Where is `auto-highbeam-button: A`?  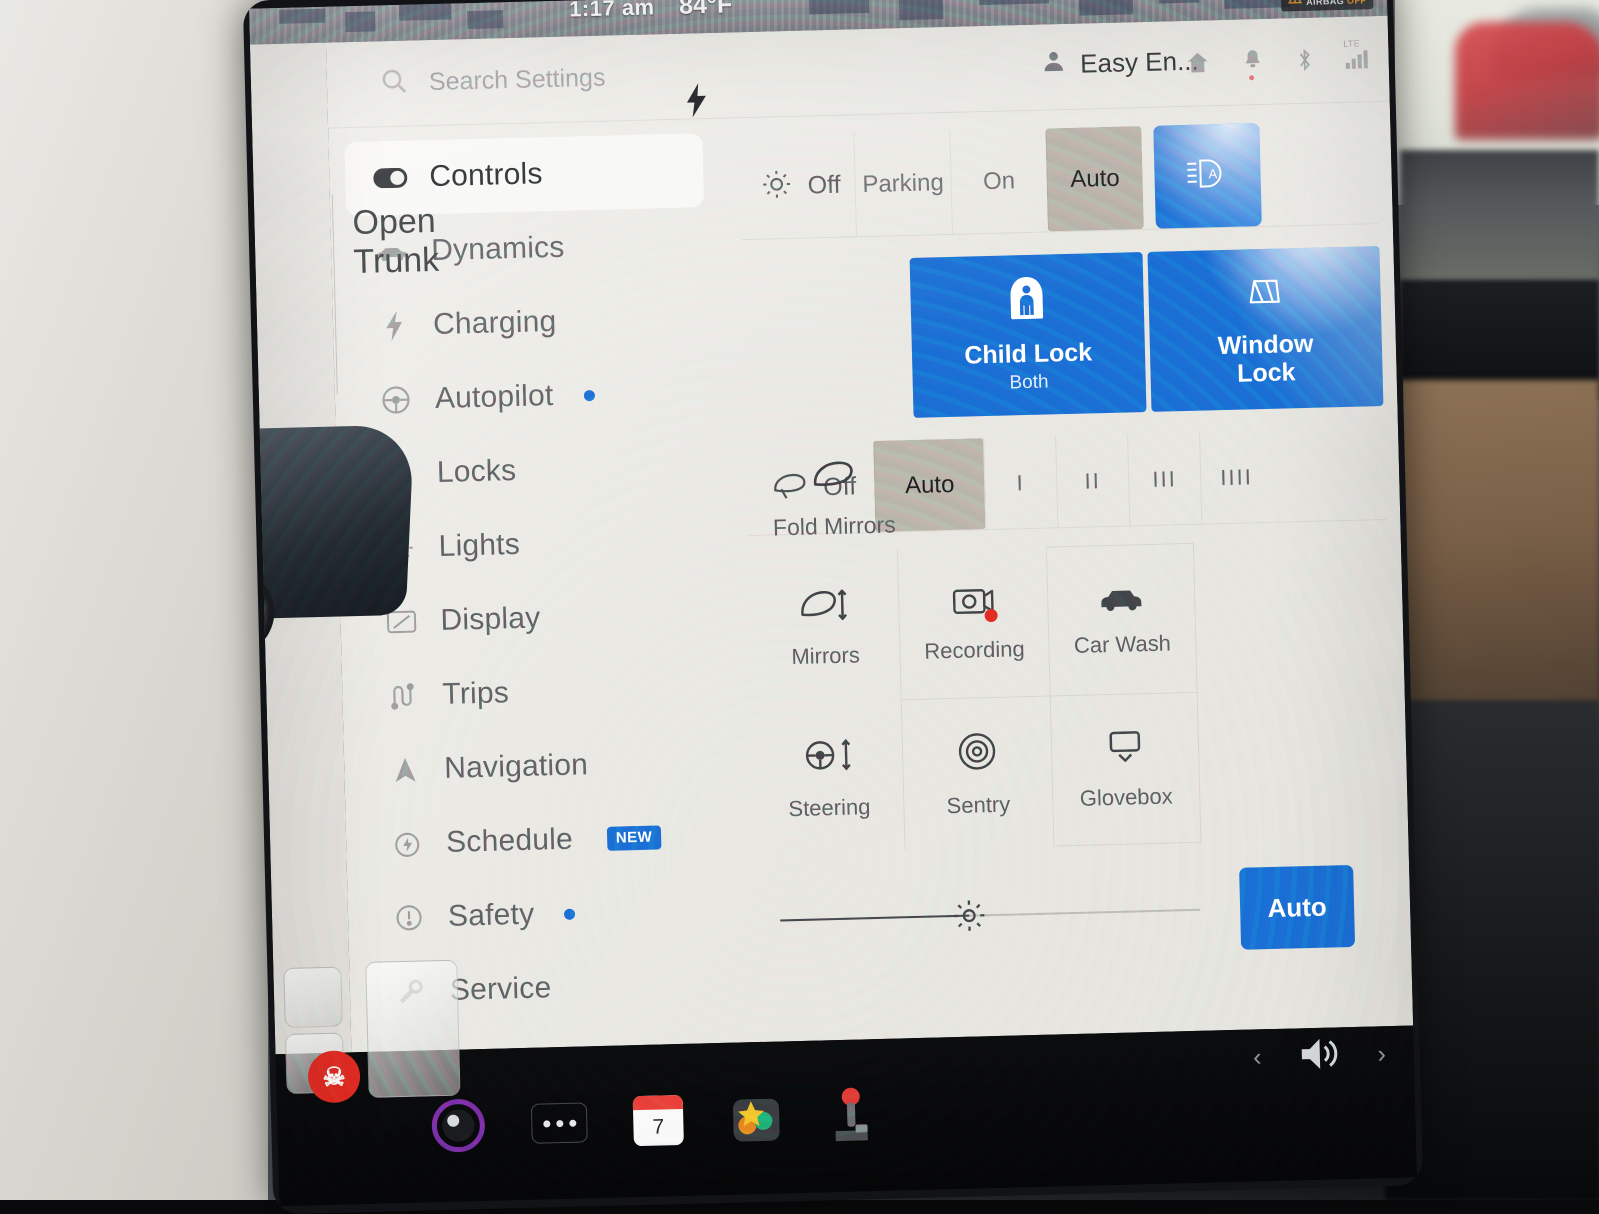 auto-highbeam-button: A is located at coordinates (1207, 176).